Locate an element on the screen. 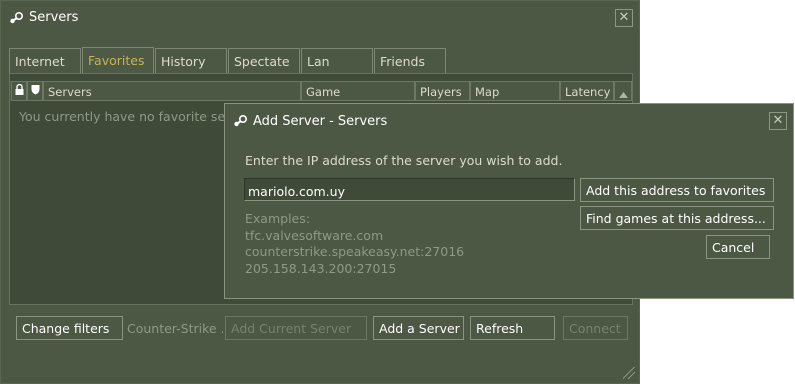 Image resolution: width=795 pixels, height=384 pixels. column-game: Game is located at coordinates (358, 91).